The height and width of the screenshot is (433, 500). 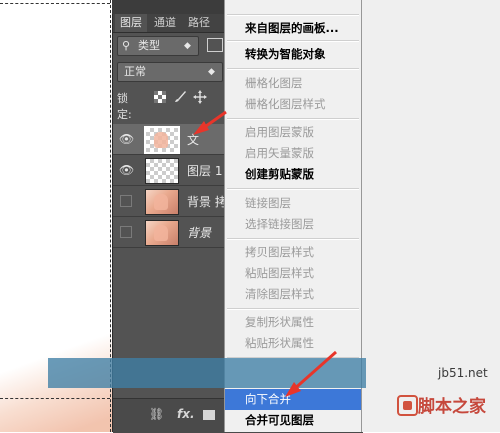 I want to click on menu-item-rasterize-layer: 栅格化图层, so click(x=293, y=83).